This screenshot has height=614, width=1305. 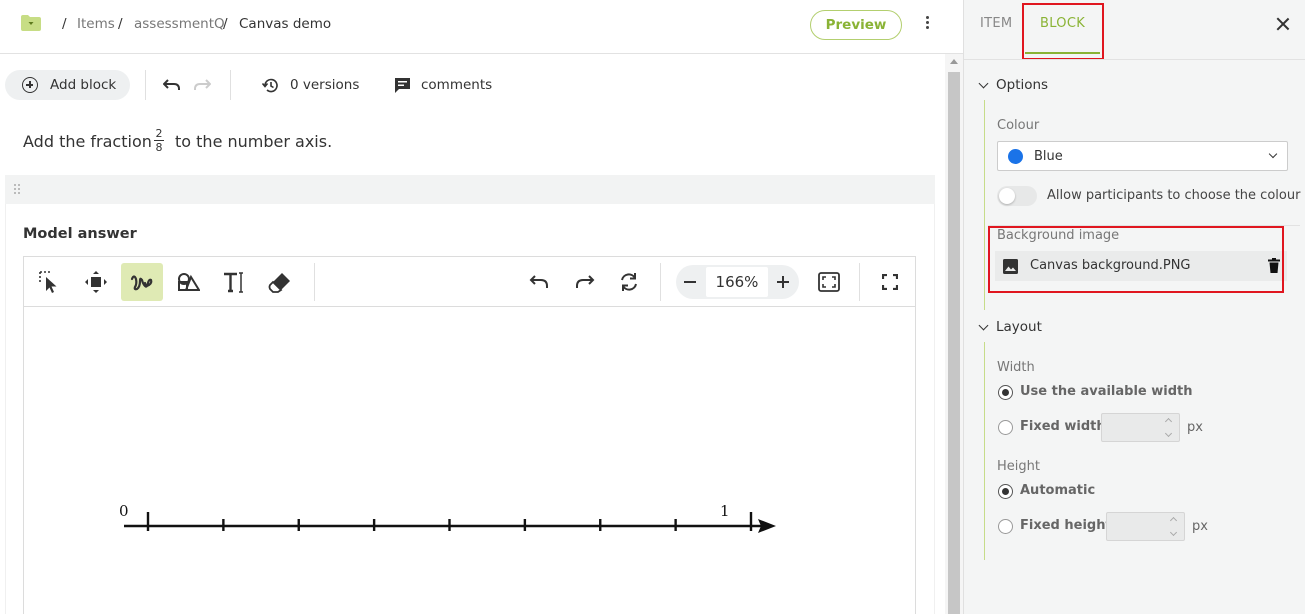 What do you see at coordinates (1140, 427) in the screenshot?
I see `fixed-width-input` at bounding box center [1140, 427].